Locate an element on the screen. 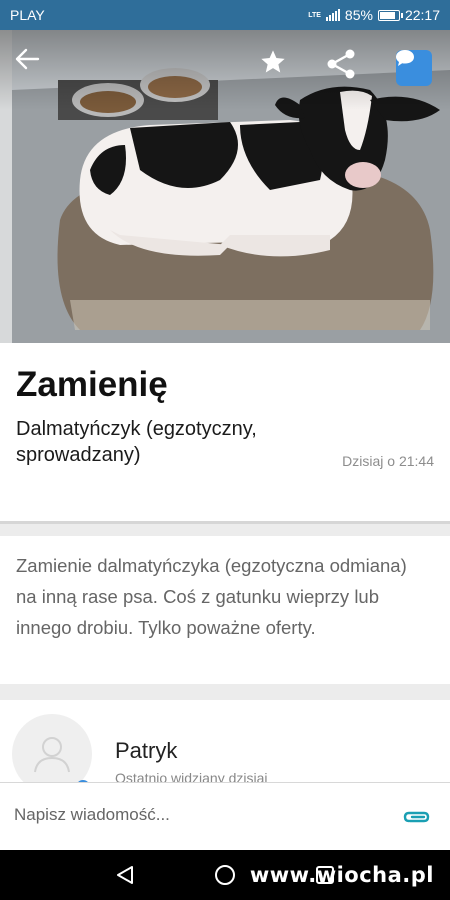  message-bar is located at coordinates (225, 816).